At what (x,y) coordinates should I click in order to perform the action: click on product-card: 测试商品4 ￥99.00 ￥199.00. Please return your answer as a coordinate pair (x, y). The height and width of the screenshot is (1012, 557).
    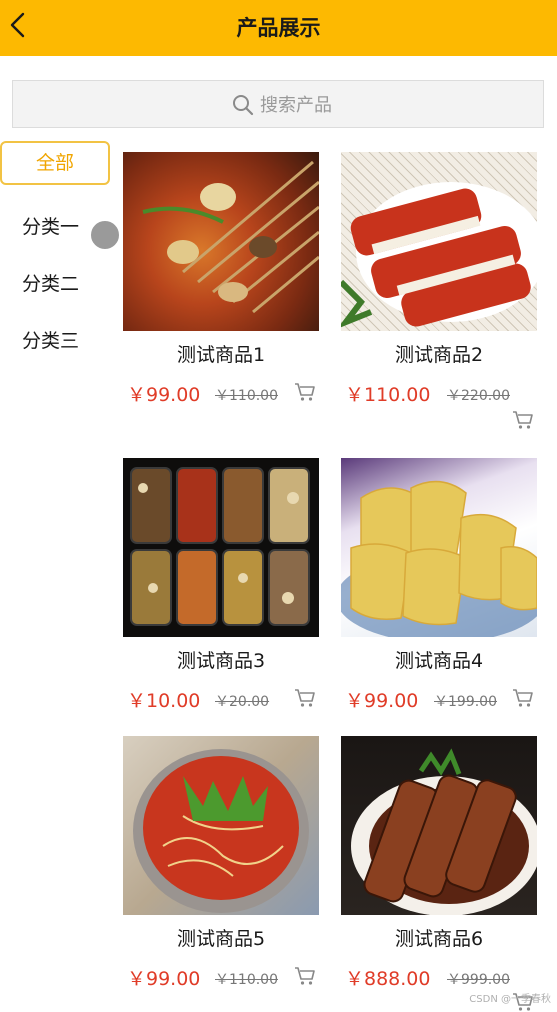
    Looking at the image, I should click on (439, 588).